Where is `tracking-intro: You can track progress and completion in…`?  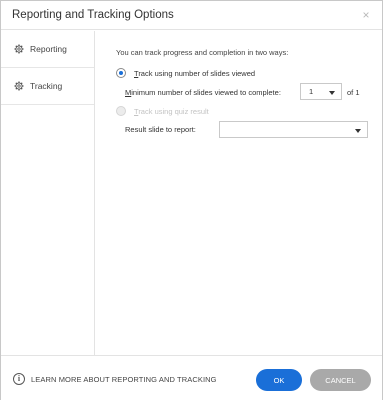 tracking-intro: You can track progress and completion in… is located at coordinates (202, 52).